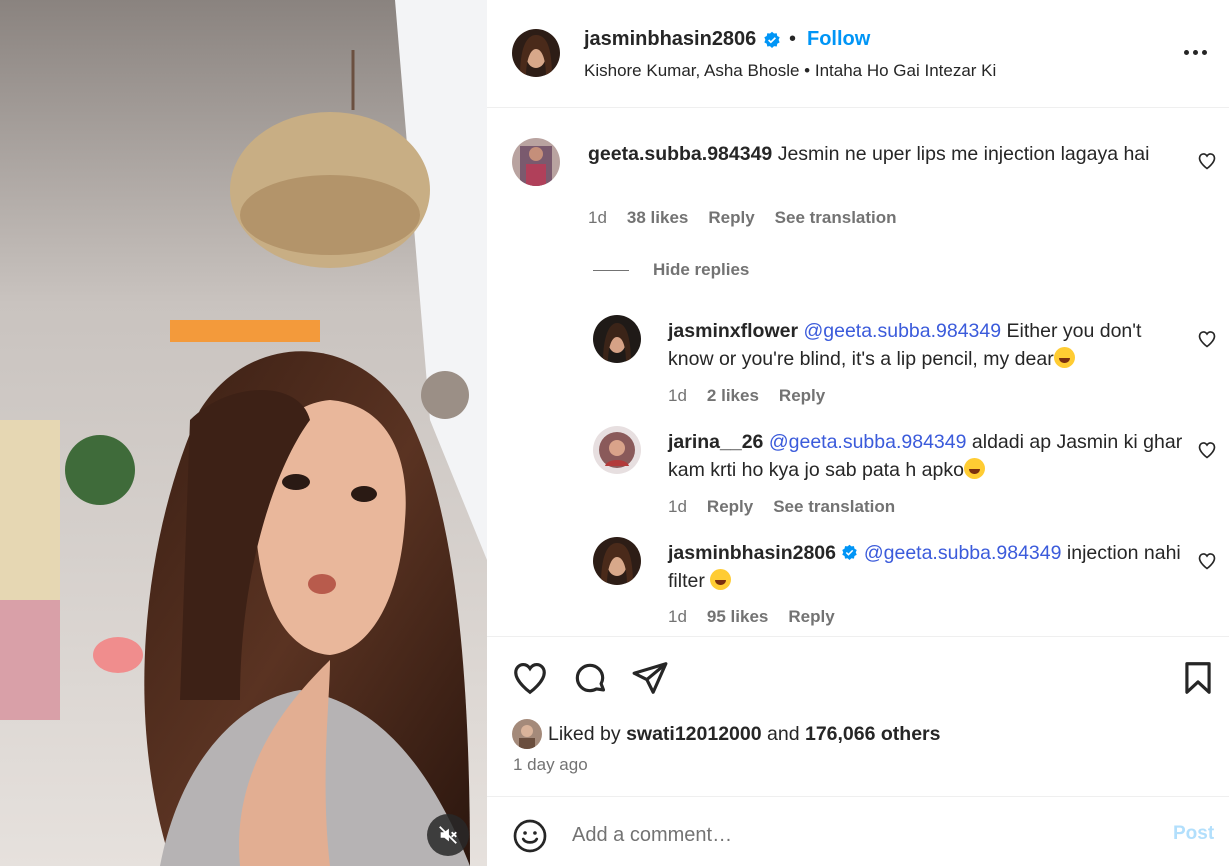 This screenshot has width=1229, height=866. I want to click on reply-body-line1: Either you don't, so click(1074, 331).